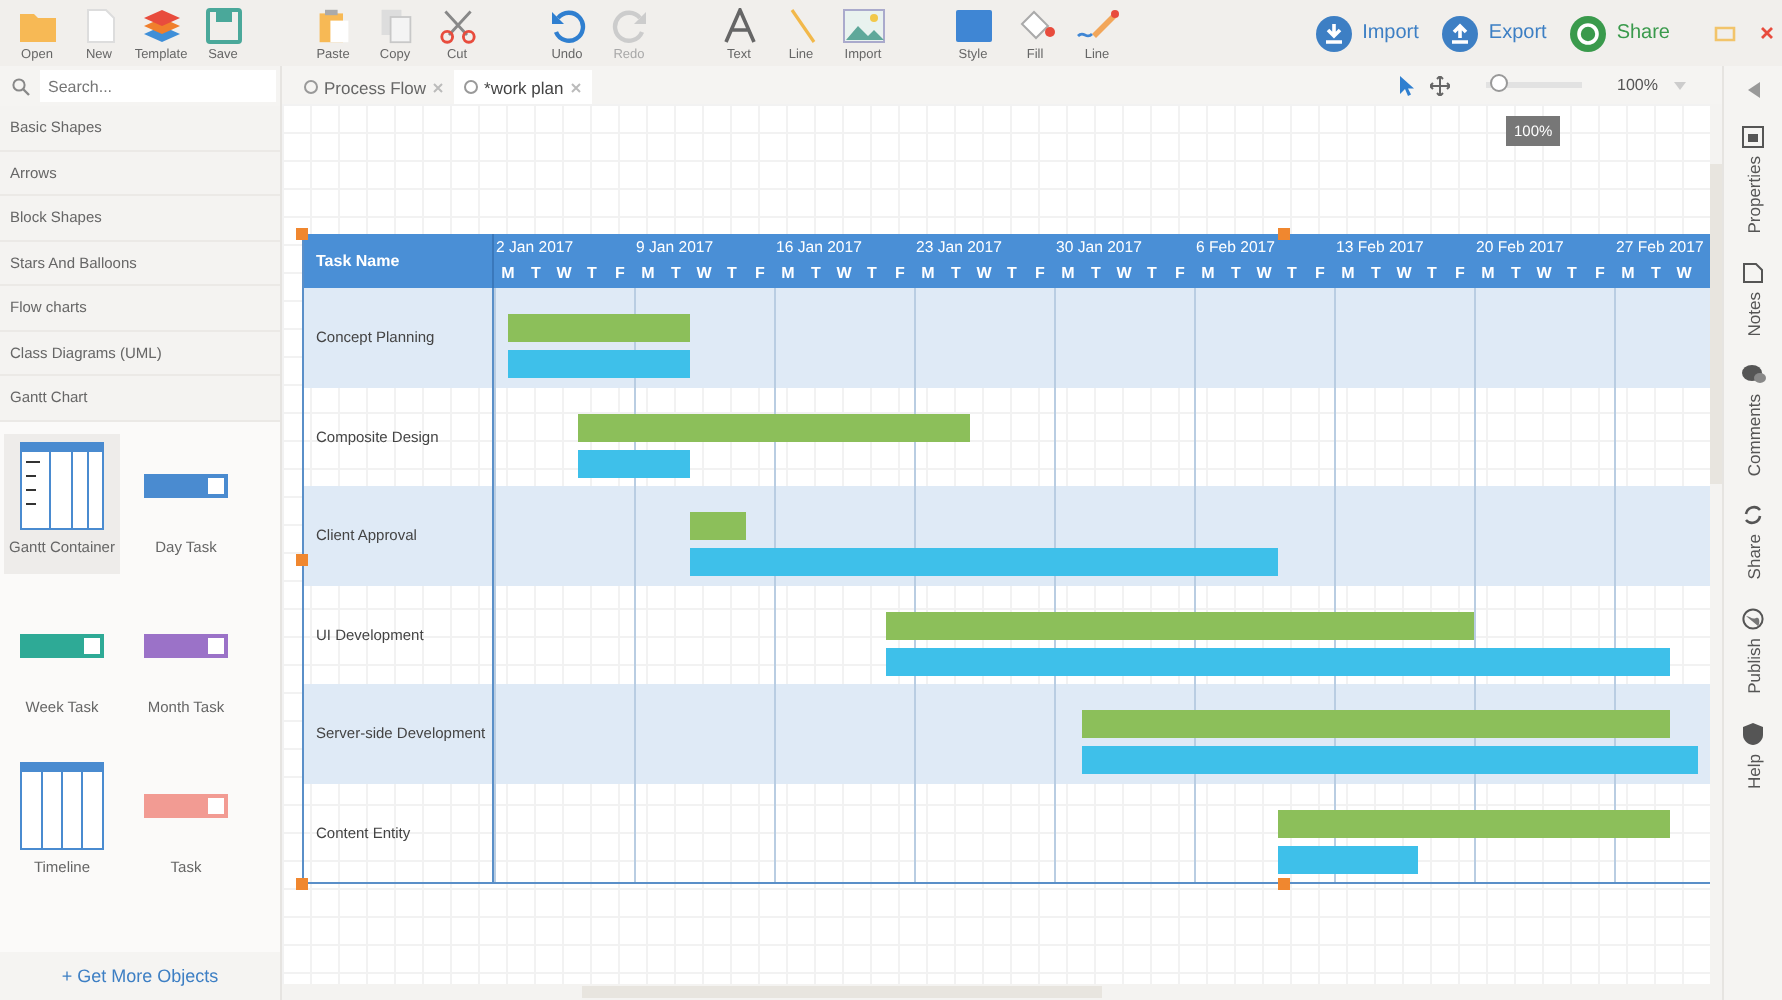  Describe the element at coordinates (1753, 618) in the screenshot. I see `globe-icon` at that location.